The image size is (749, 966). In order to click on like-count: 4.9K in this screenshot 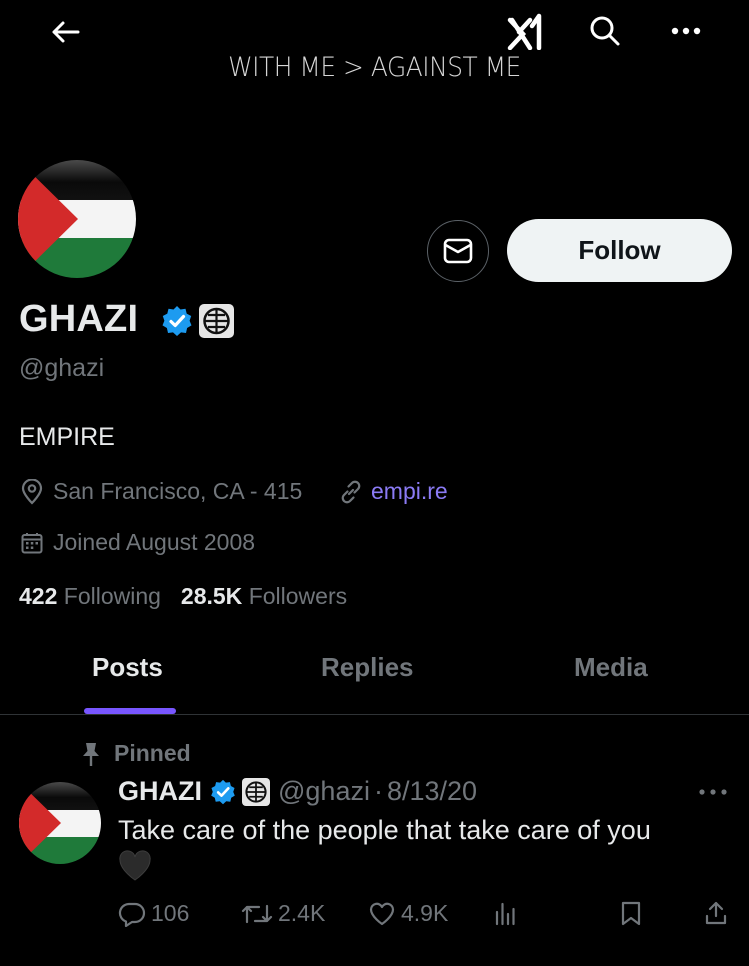, I will do `click(425, 913)`.